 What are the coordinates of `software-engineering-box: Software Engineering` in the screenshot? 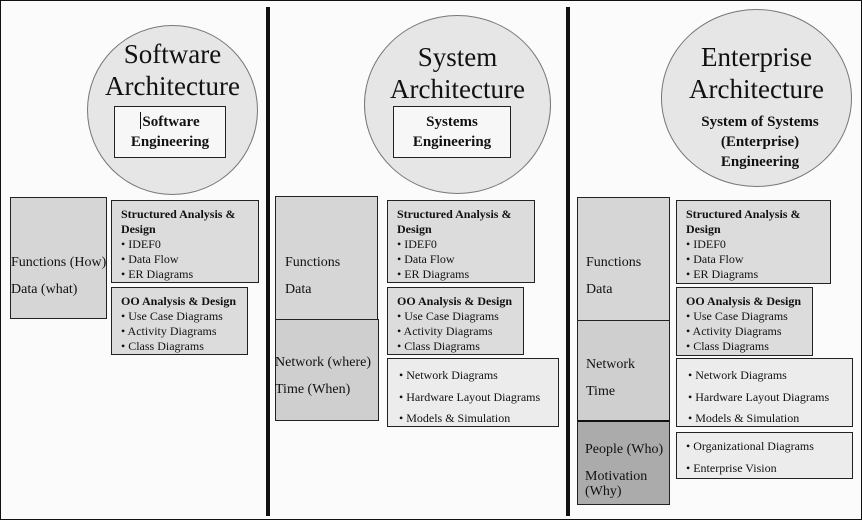 It's located at (170, 132).